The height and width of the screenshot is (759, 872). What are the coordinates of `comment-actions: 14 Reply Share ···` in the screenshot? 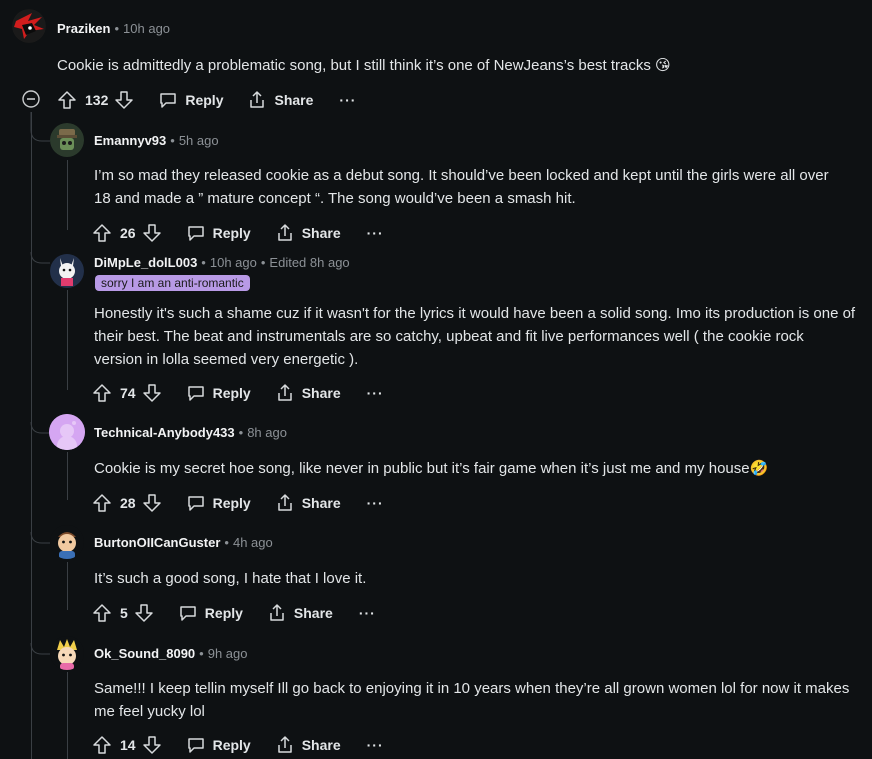 It's located at (238, 745).